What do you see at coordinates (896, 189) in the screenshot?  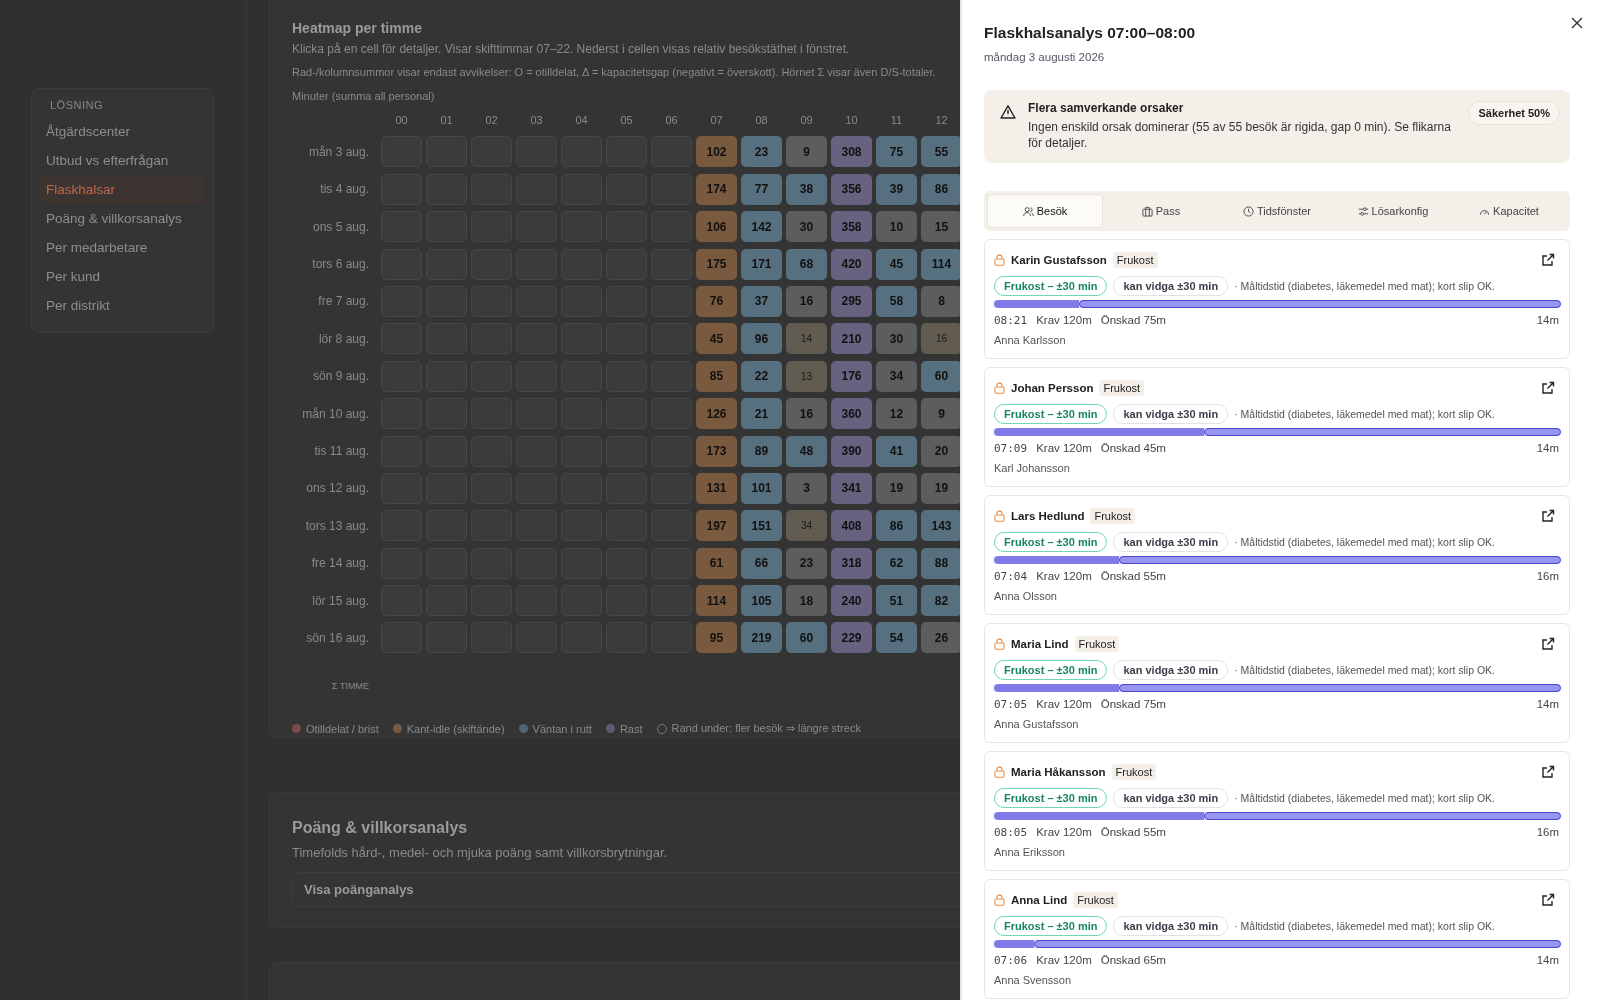 I see `heatmap-cell: 39` at bounding box center [896, 189].